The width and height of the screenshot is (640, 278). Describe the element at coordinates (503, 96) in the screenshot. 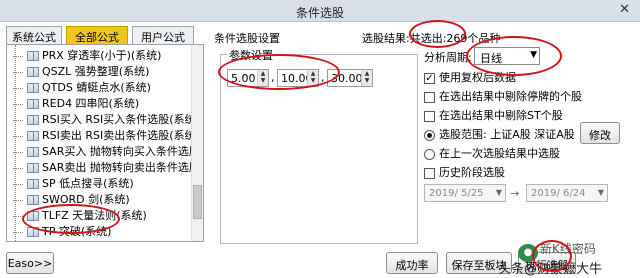

I see `option-exclude-suspended: 在选出结果中剔除停牌的个股` at that location.